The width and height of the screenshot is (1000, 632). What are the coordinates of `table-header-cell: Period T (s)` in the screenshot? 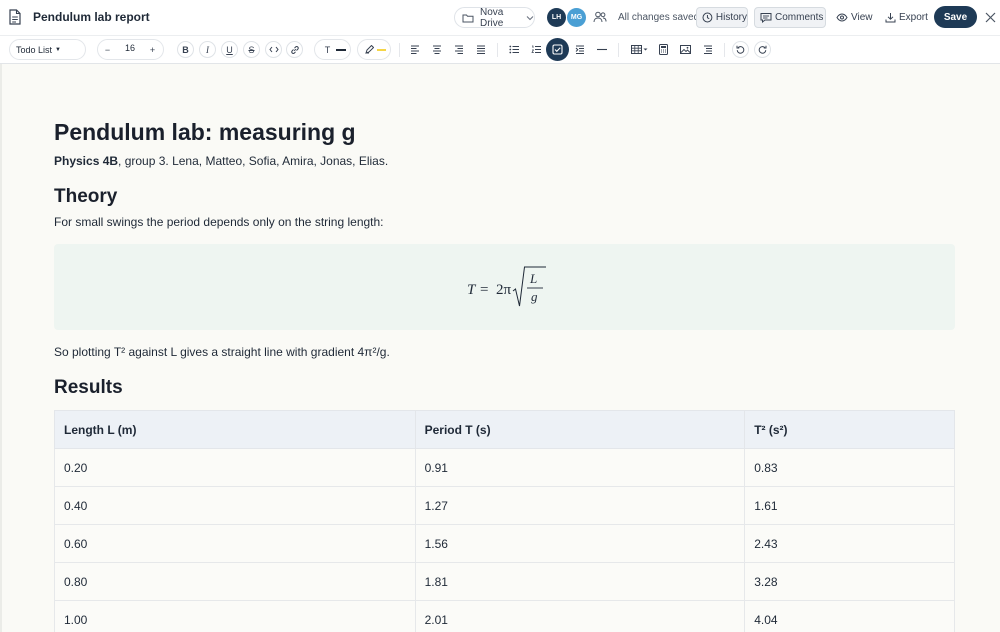 It's located at (580, 429).